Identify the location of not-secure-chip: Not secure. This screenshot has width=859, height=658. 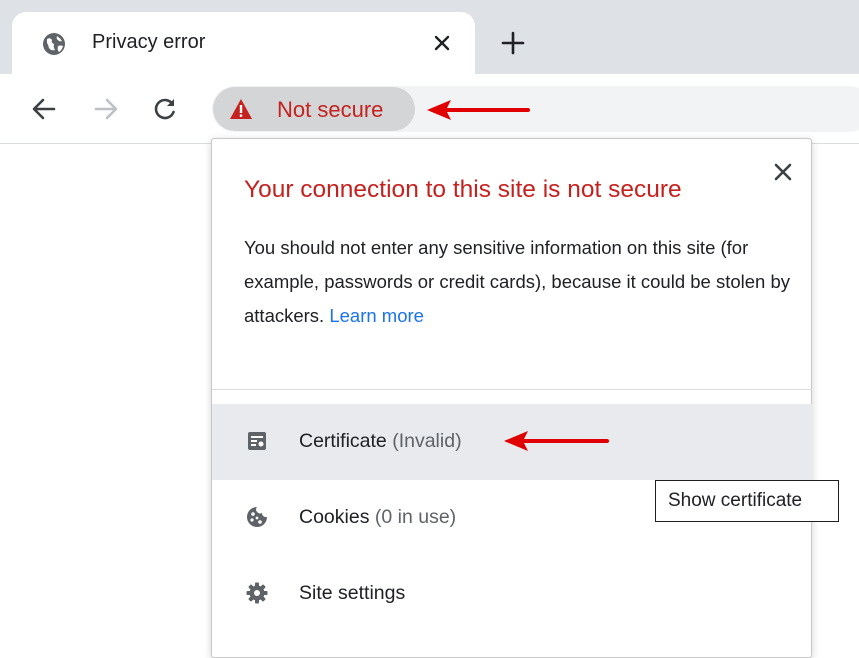
(314, 109).